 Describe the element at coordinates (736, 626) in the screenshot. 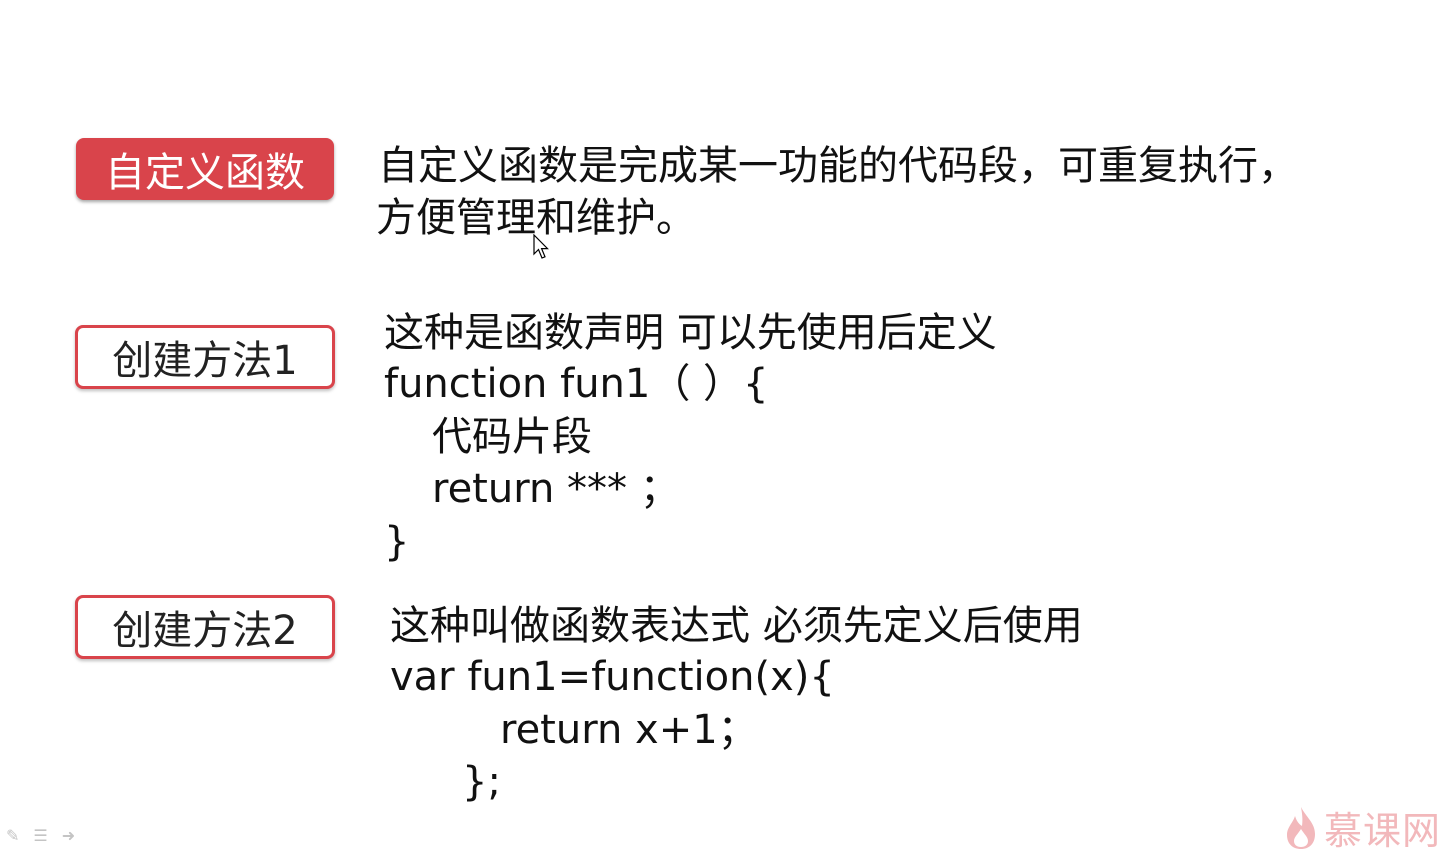

I see `method2-description: 这种叫做函数表达式 必须先定义后使用` at that location.